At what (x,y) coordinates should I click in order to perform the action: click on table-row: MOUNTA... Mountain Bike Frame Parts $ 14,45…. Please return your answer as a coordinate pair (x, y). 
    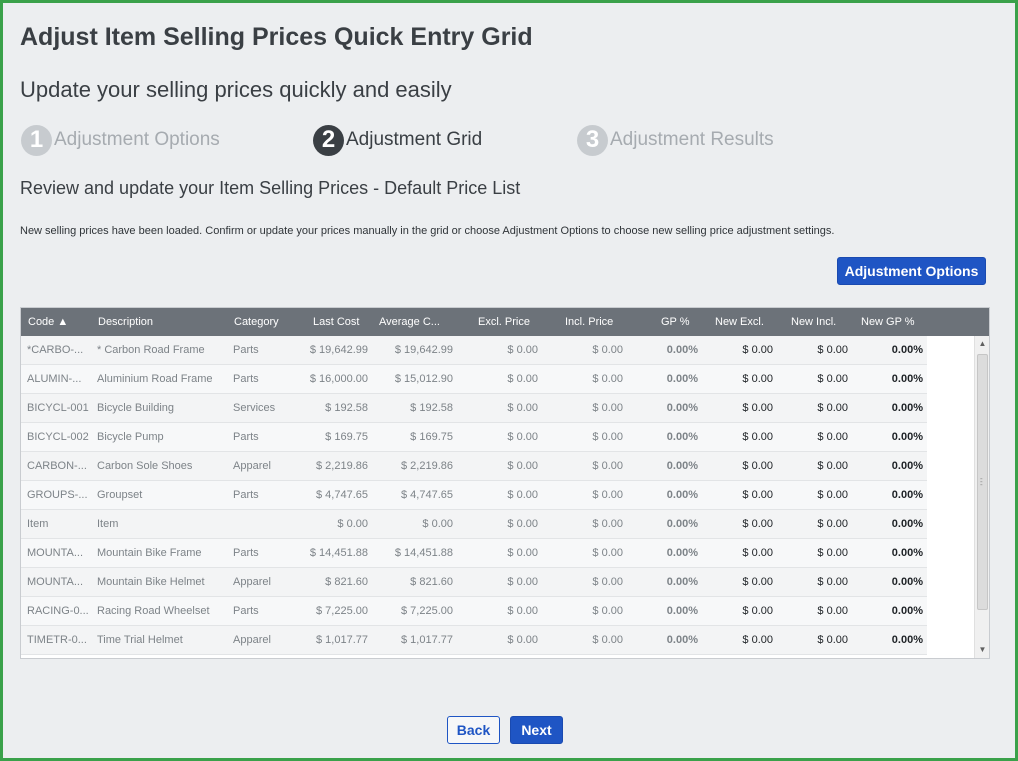
    Looking at the image, I should click on (474, 553).